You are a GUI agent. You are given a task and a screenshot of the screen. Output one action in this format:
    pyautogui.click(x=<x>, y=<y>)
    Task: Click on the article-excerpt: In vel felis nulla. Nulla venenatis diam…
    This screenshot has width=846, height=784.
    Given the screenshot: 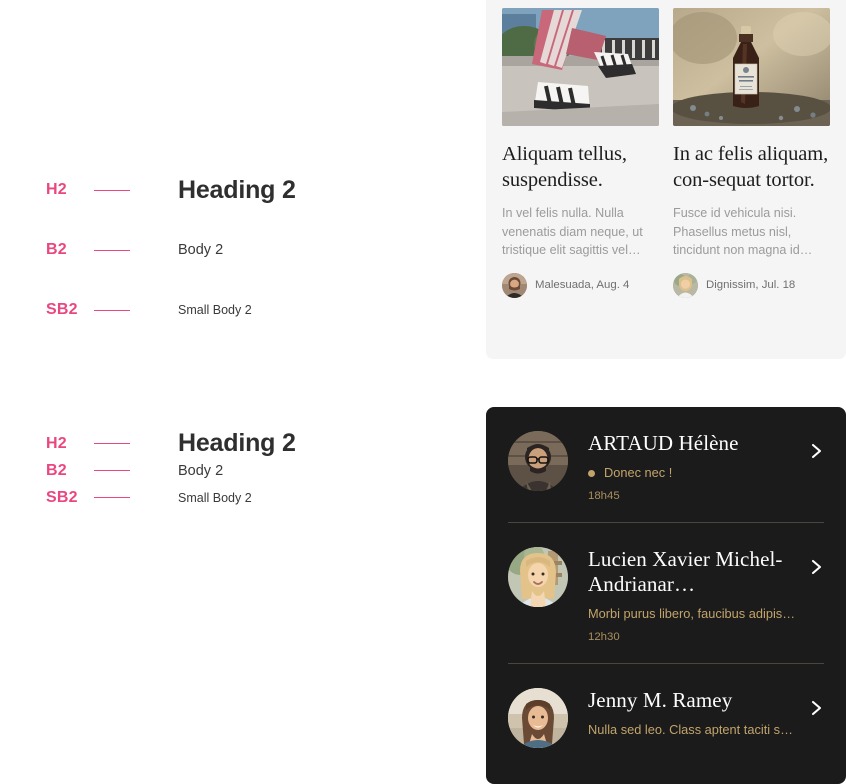 What is the action you would take?
    pyautogui.click(x=572, y=231)
    